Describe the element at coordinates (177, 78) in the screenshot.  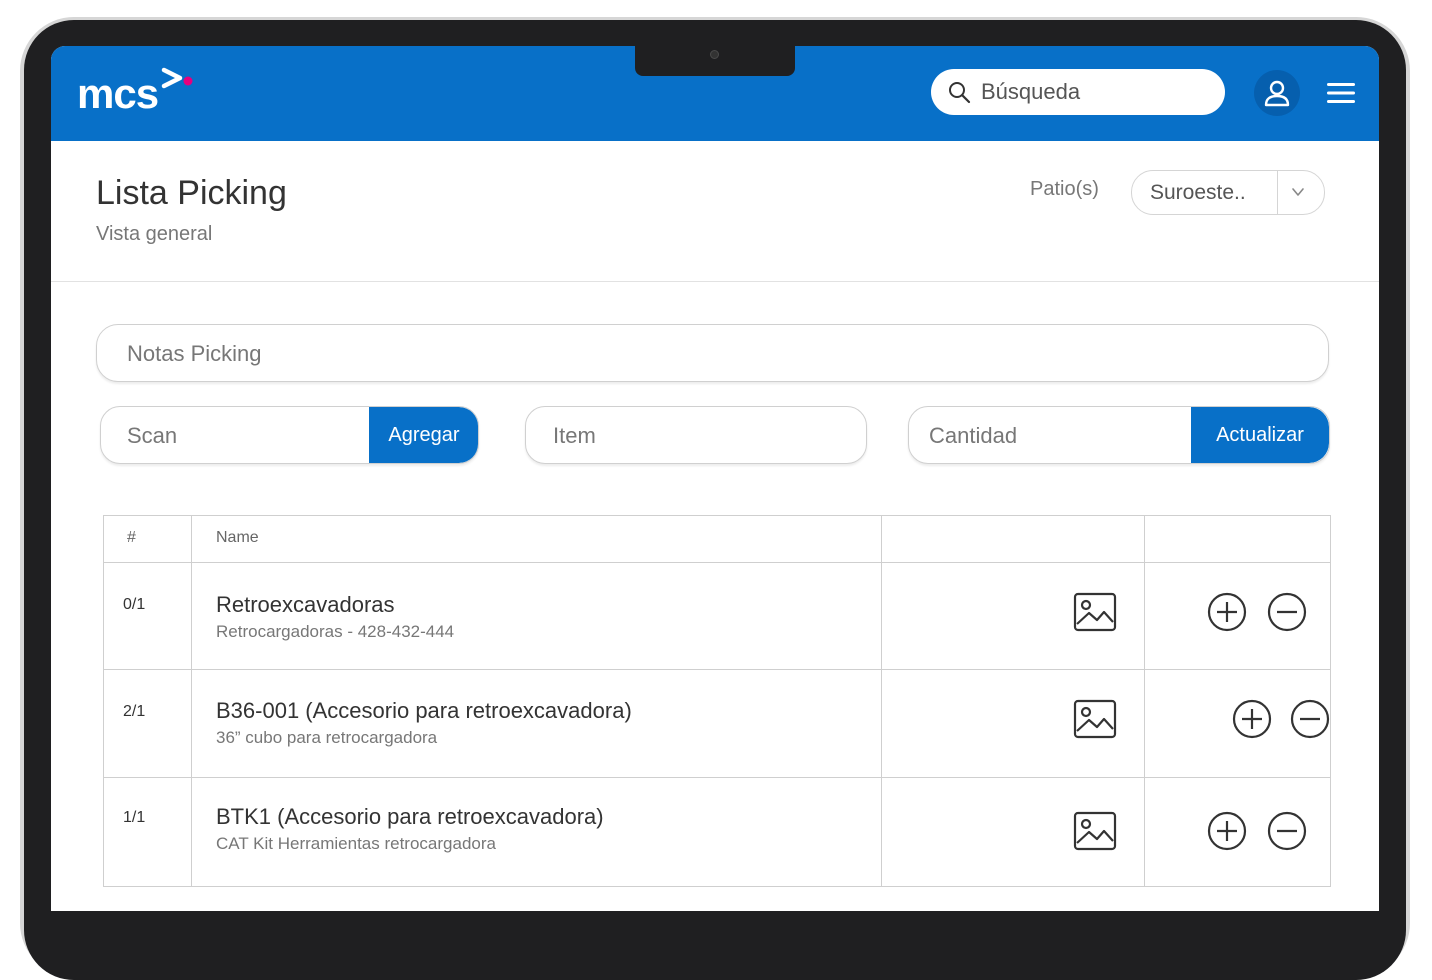
I see `brand-chevron-icon` at that location.